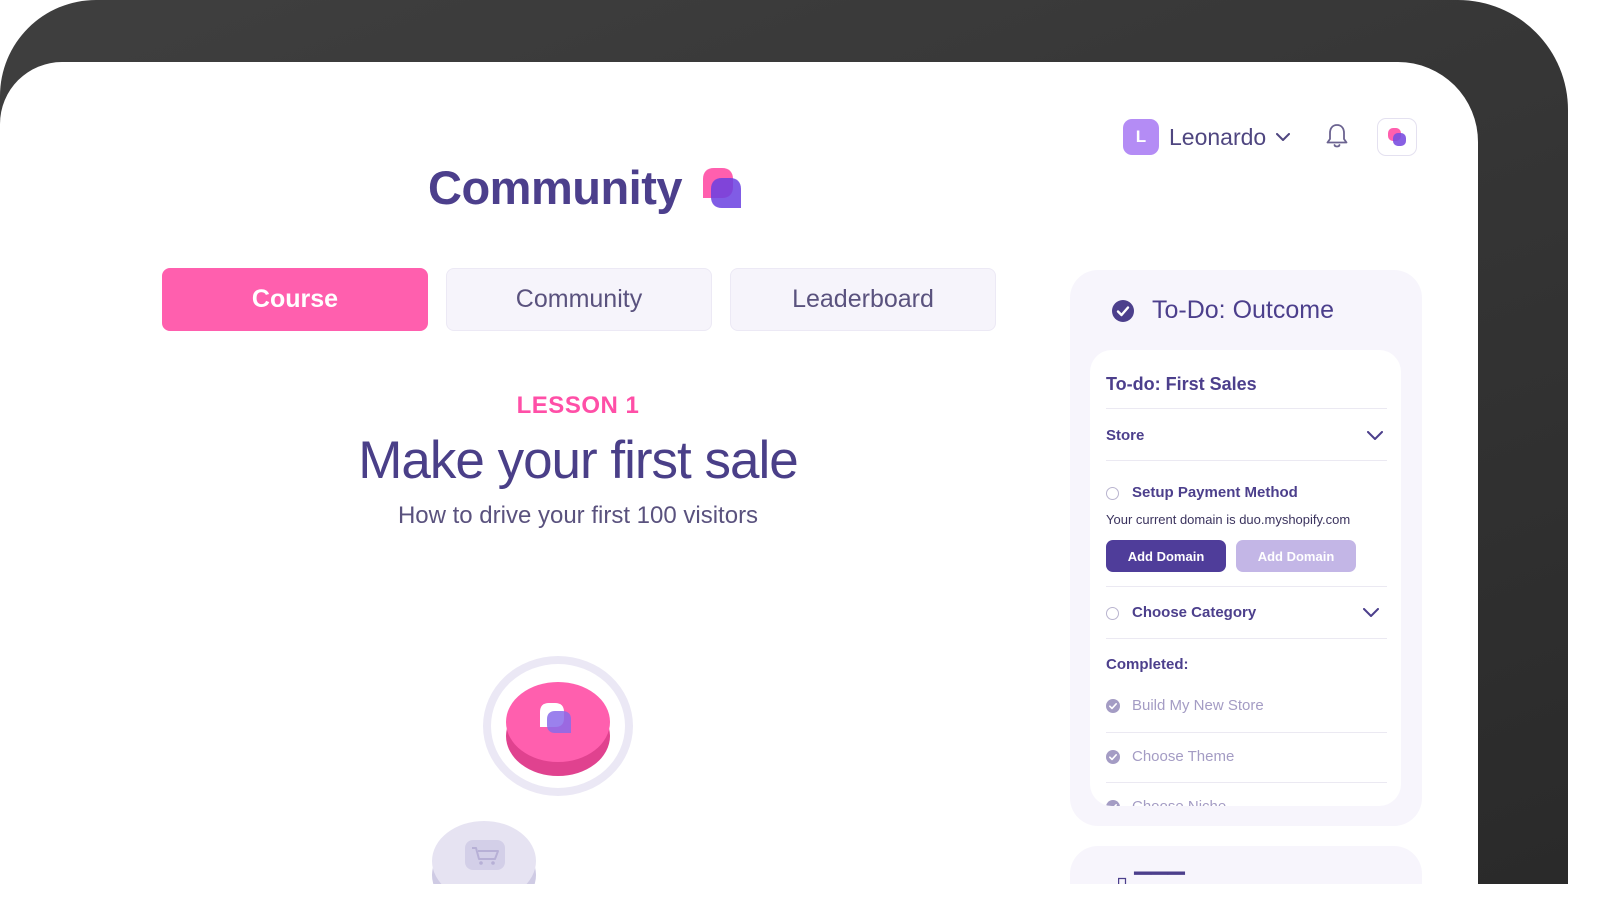 This screenshot has width=1600, height=900. I want to click on app-logo-button, so click(1397, 137).